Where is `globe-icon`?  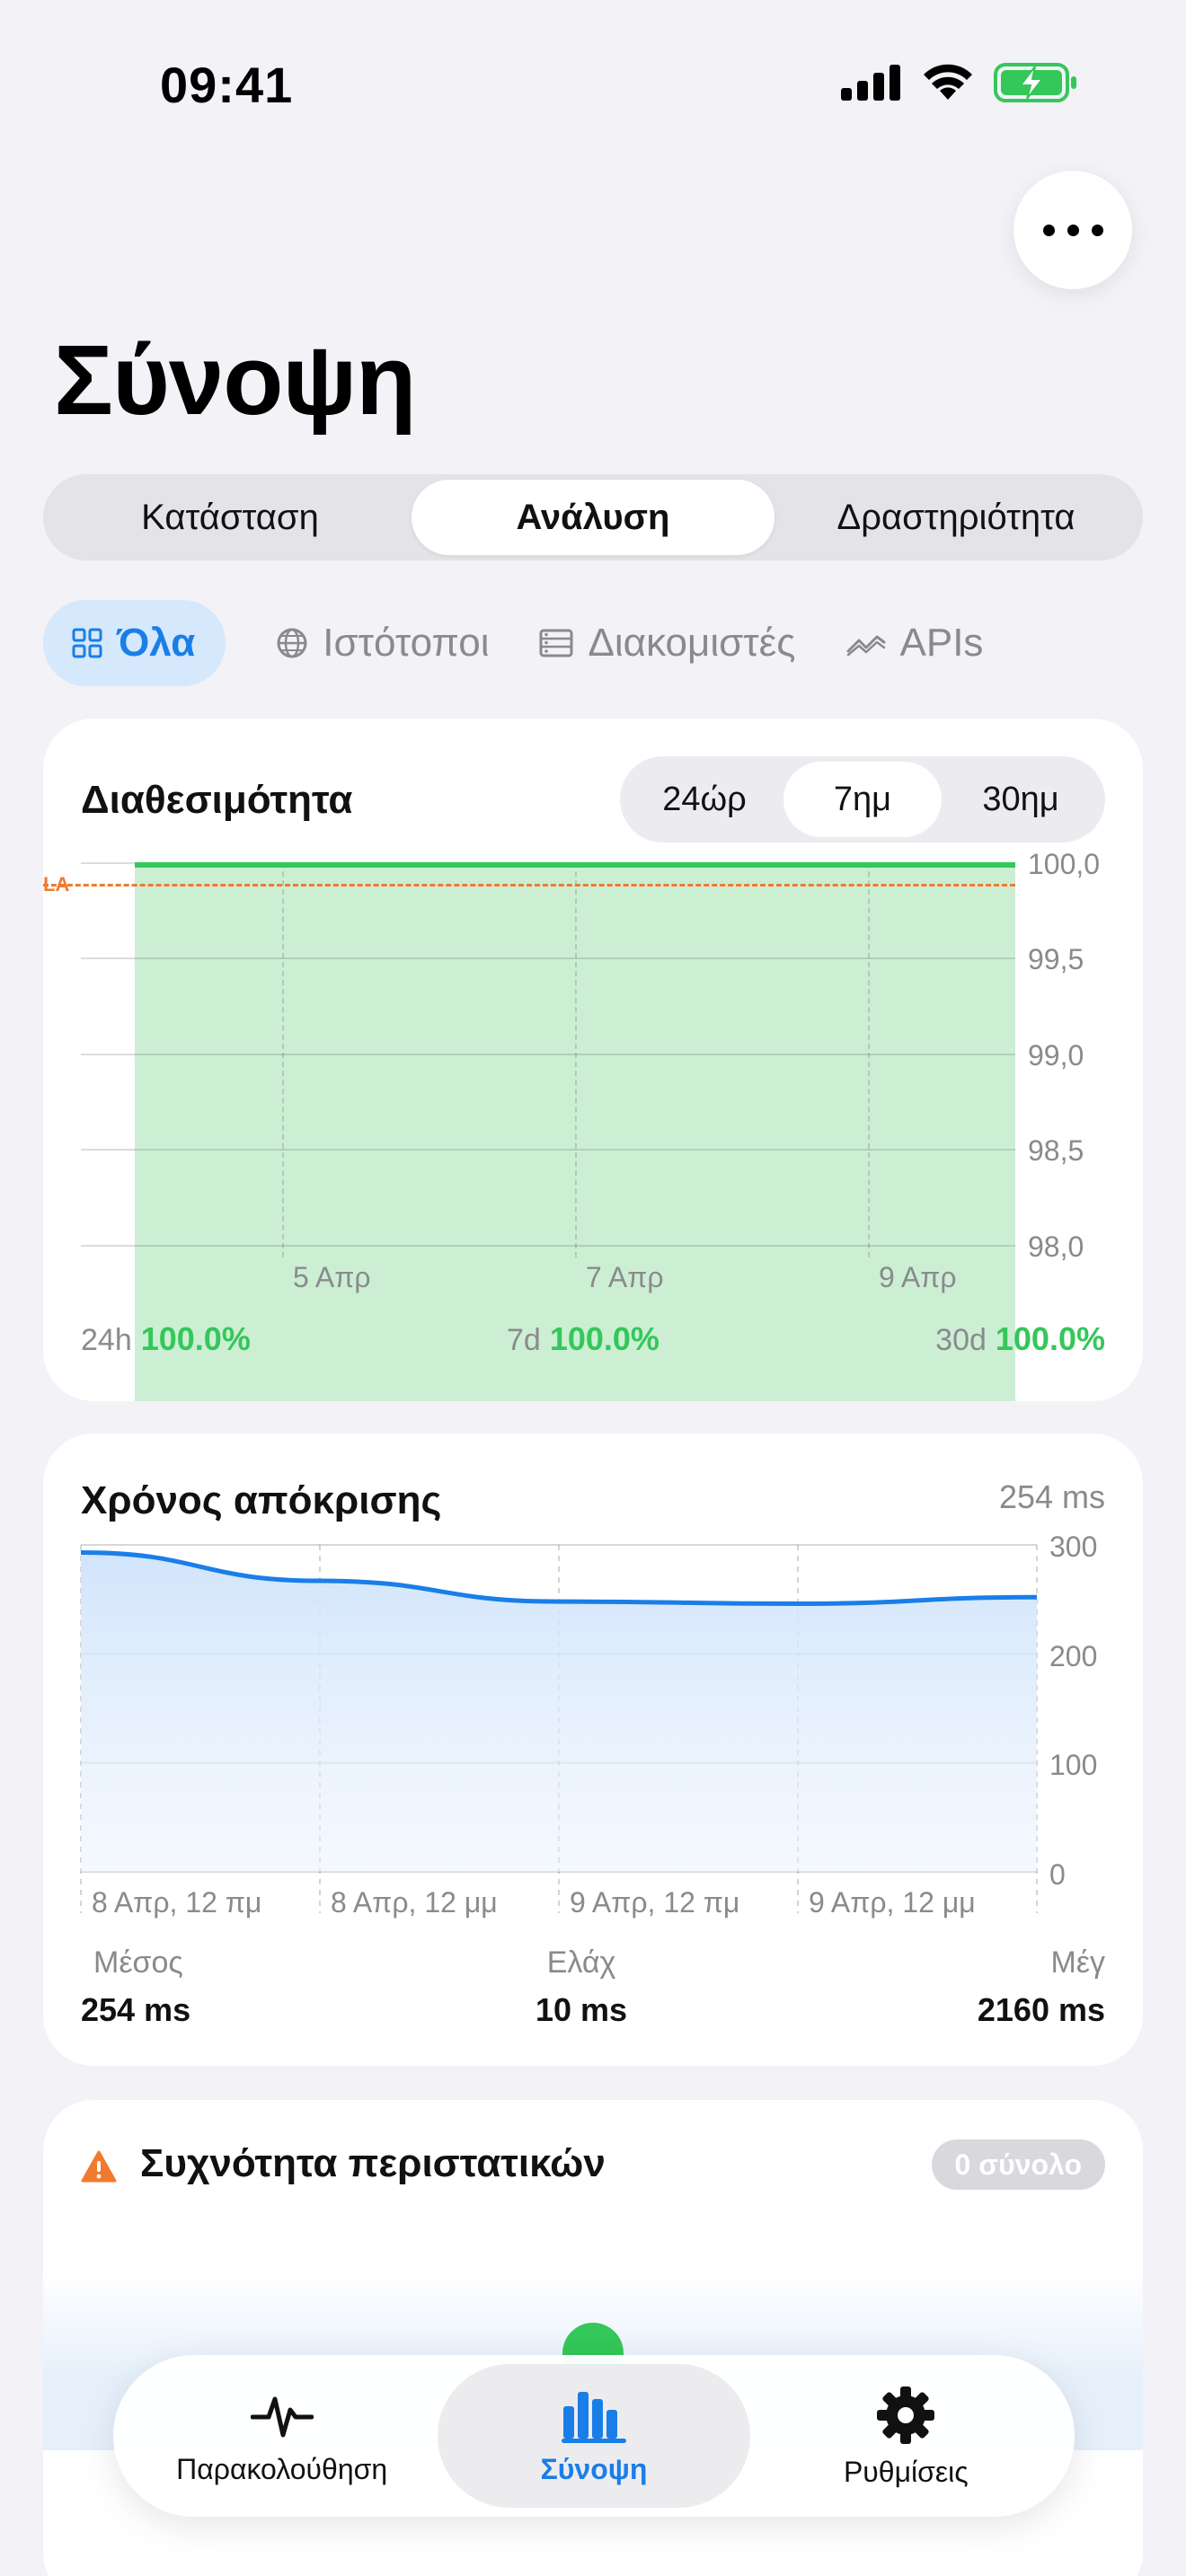 globe-icon is located at coordinates (292, 643).